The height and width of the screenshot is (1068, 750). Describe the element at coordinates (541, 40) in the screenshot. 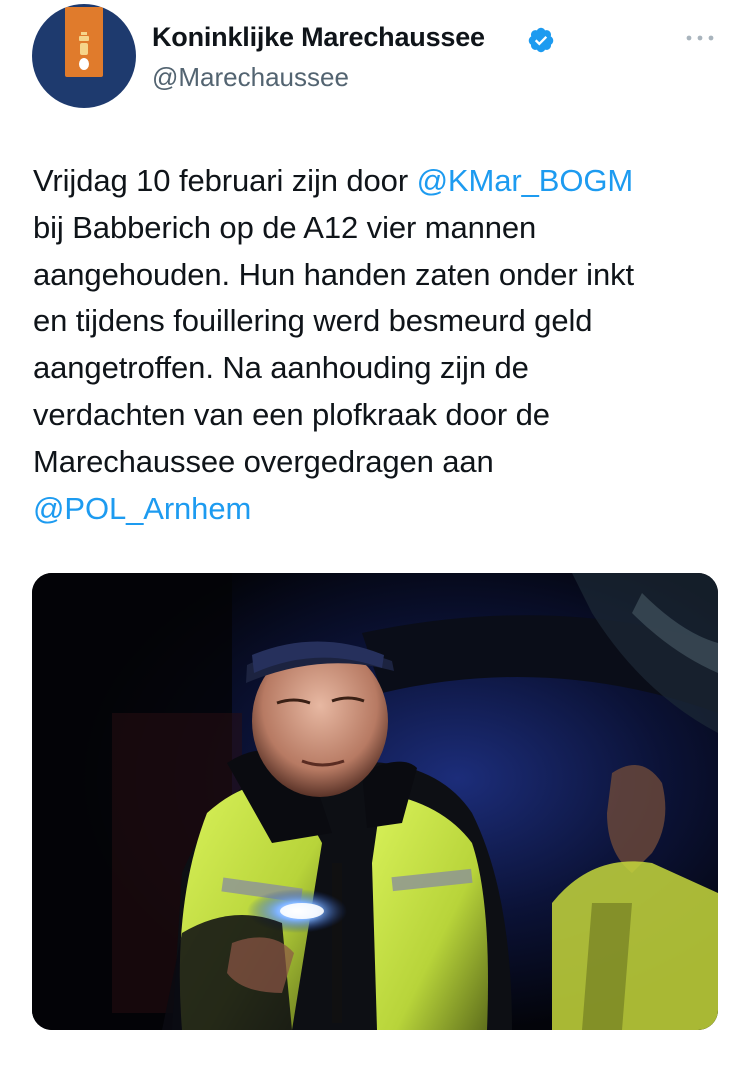

I see `verified-badge-icon` at that location.